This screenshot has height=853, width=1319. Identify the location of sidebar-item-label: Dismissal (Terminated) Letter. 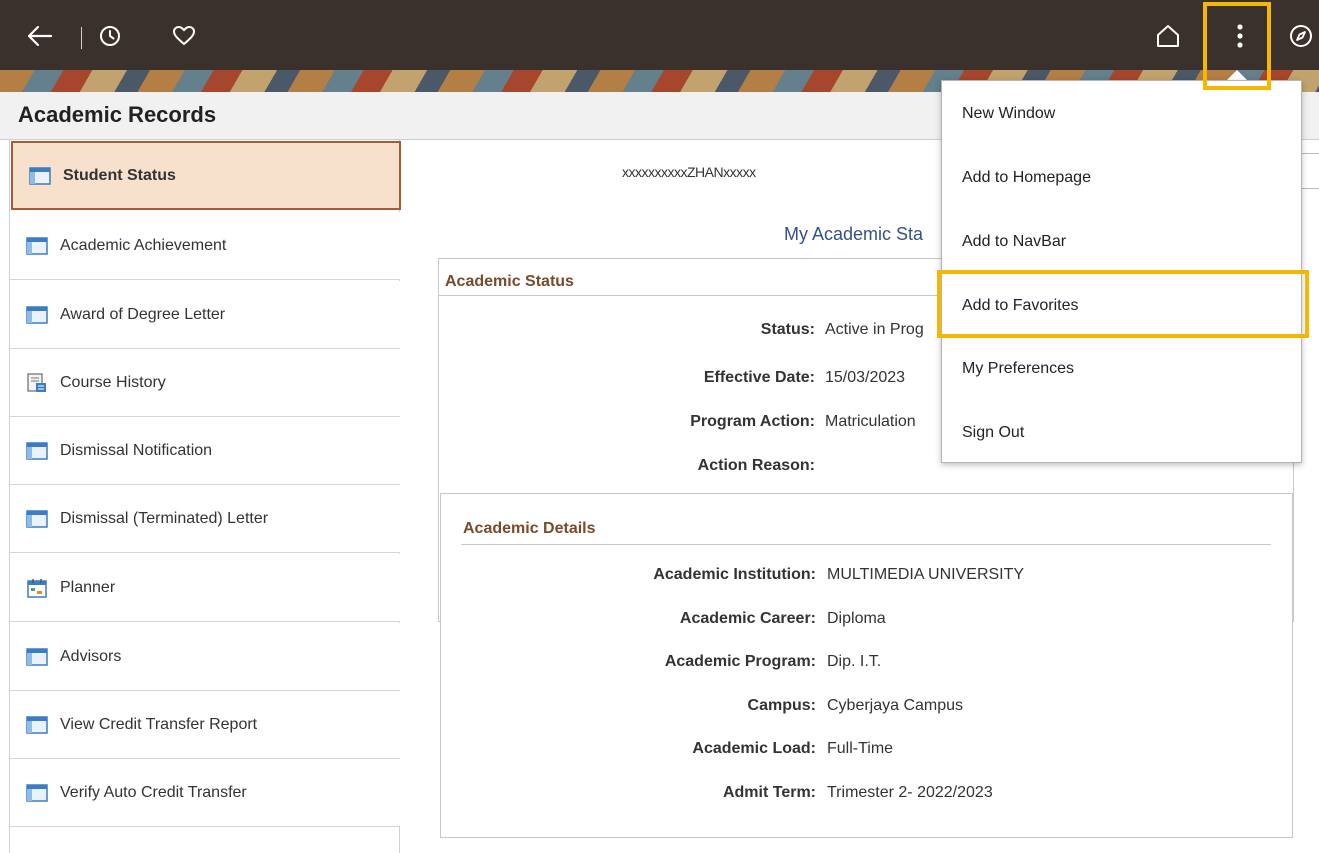
(164, 518).